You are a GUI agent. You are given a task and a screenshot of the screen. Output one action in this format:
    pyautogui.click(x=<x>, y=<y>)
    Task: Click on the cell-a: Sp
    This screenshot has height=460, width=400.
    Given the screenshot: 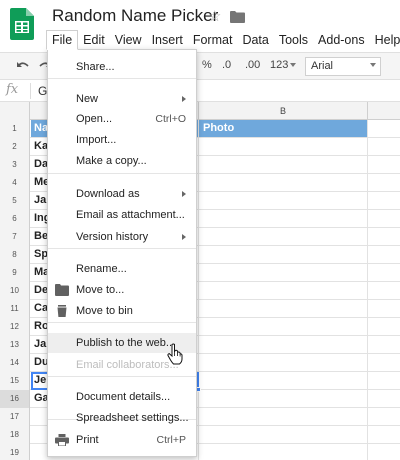 What is the action you would take?
    pyautogui.click(x=39, y=254)
    